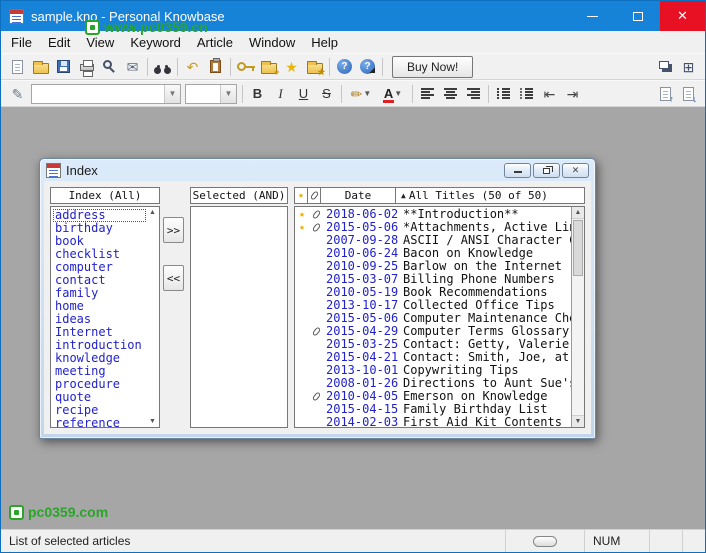  What do you see at coordinates (433, 292) in the screenshot?
I see `article-row: 2010-05-19 Book Recommendations` at bounding box center [433, 292].